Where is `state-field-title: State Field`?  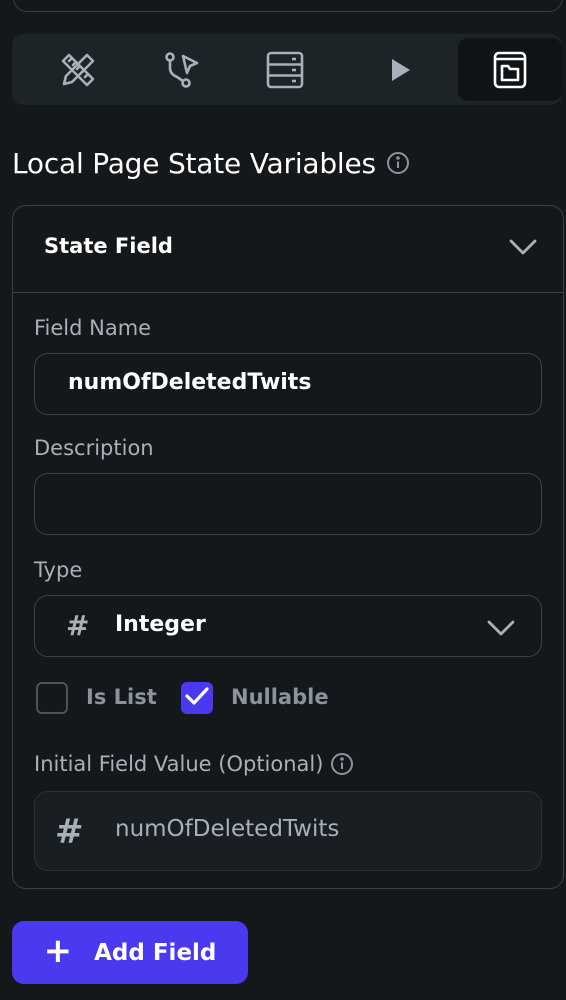 state-field-title: State Field is located at coordinates (108, 246).